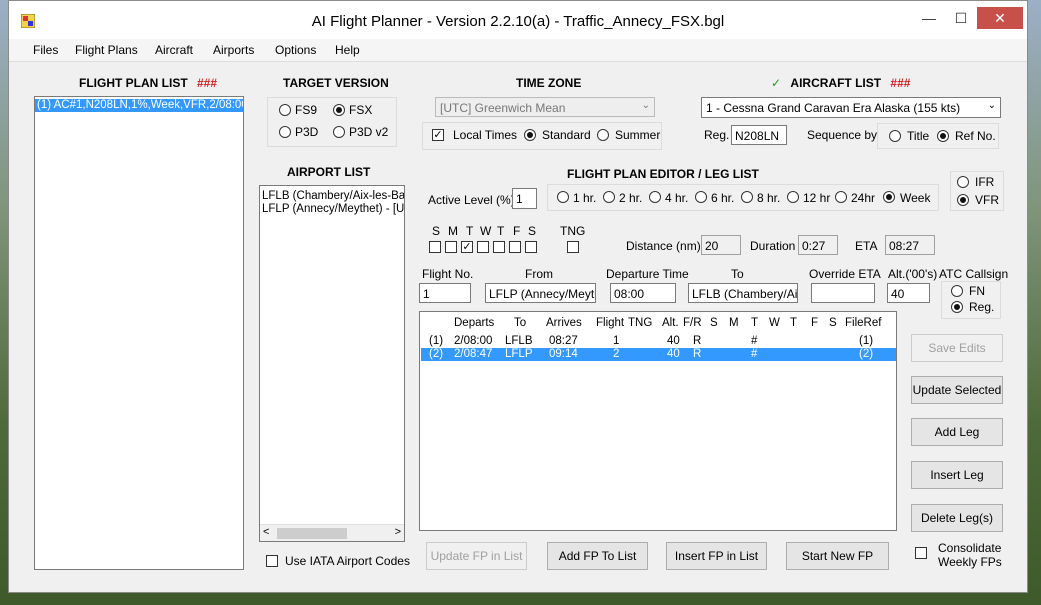 This screenshot has height=605, width=1041. Describe the element at coordinates (957, 475) in the screenshot. I see `insert-leg-button: Insert Leg` at that location.